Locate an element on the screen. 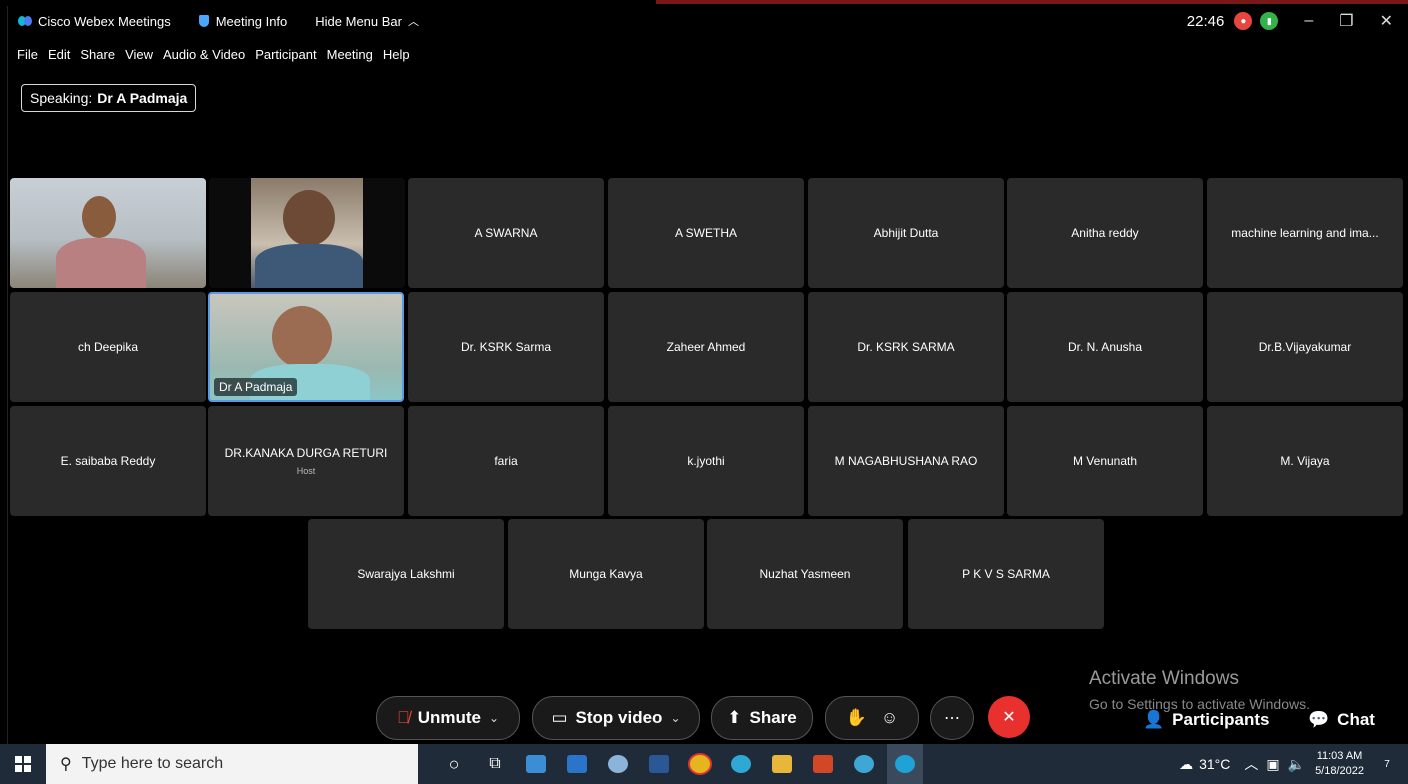 The width and height of the screenshot is (1408, 784). participant-tile: Dr. KSRK SARMA is located at coordinates (906, 347).